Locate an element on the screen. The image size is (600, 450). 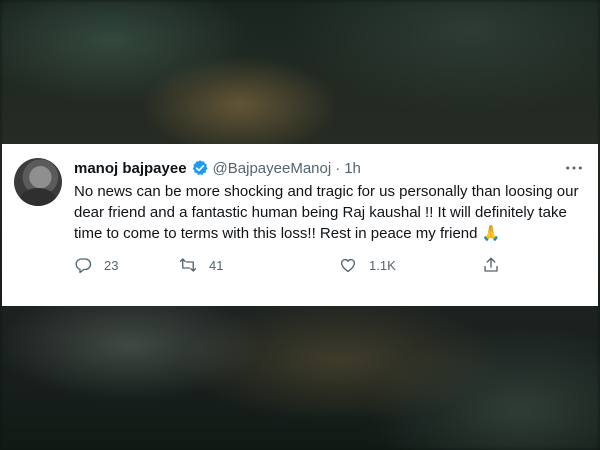
tweet-header: manoj bajpayee @BajpayeeManoj · 1h is located at coordinates (217, 168).